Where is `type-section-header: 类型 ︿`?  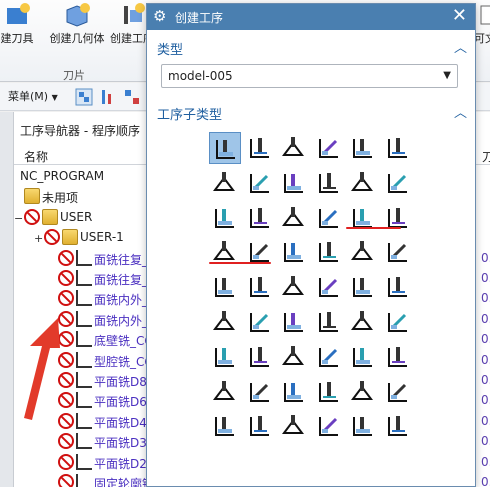 type-section-header: 类型 ︿ is located at coordinates (312, 47).